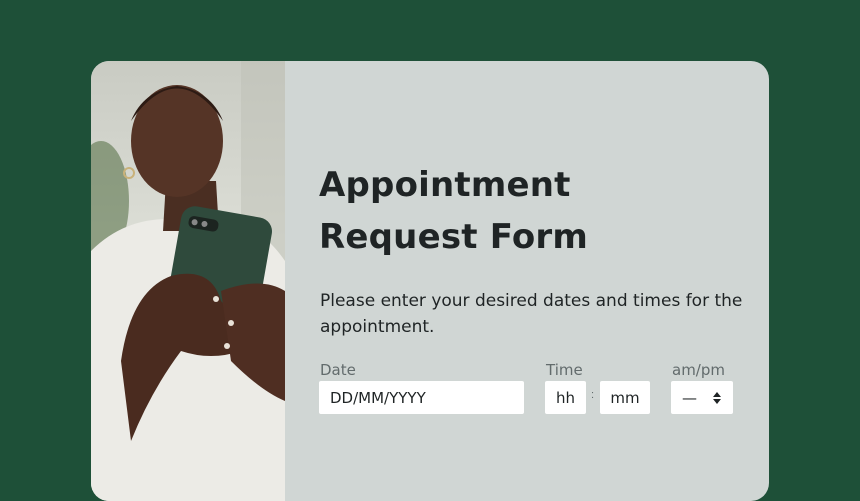 The image size is (860, 501). I want to click on date-label: Date, so click(338, 370).